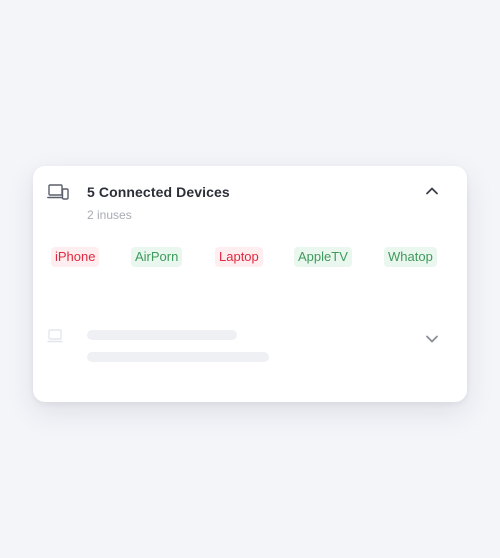 The width and height of the screenshot is (500, 558). I want to click on device-chip-appletv: AppleTV, so click(323, 257).